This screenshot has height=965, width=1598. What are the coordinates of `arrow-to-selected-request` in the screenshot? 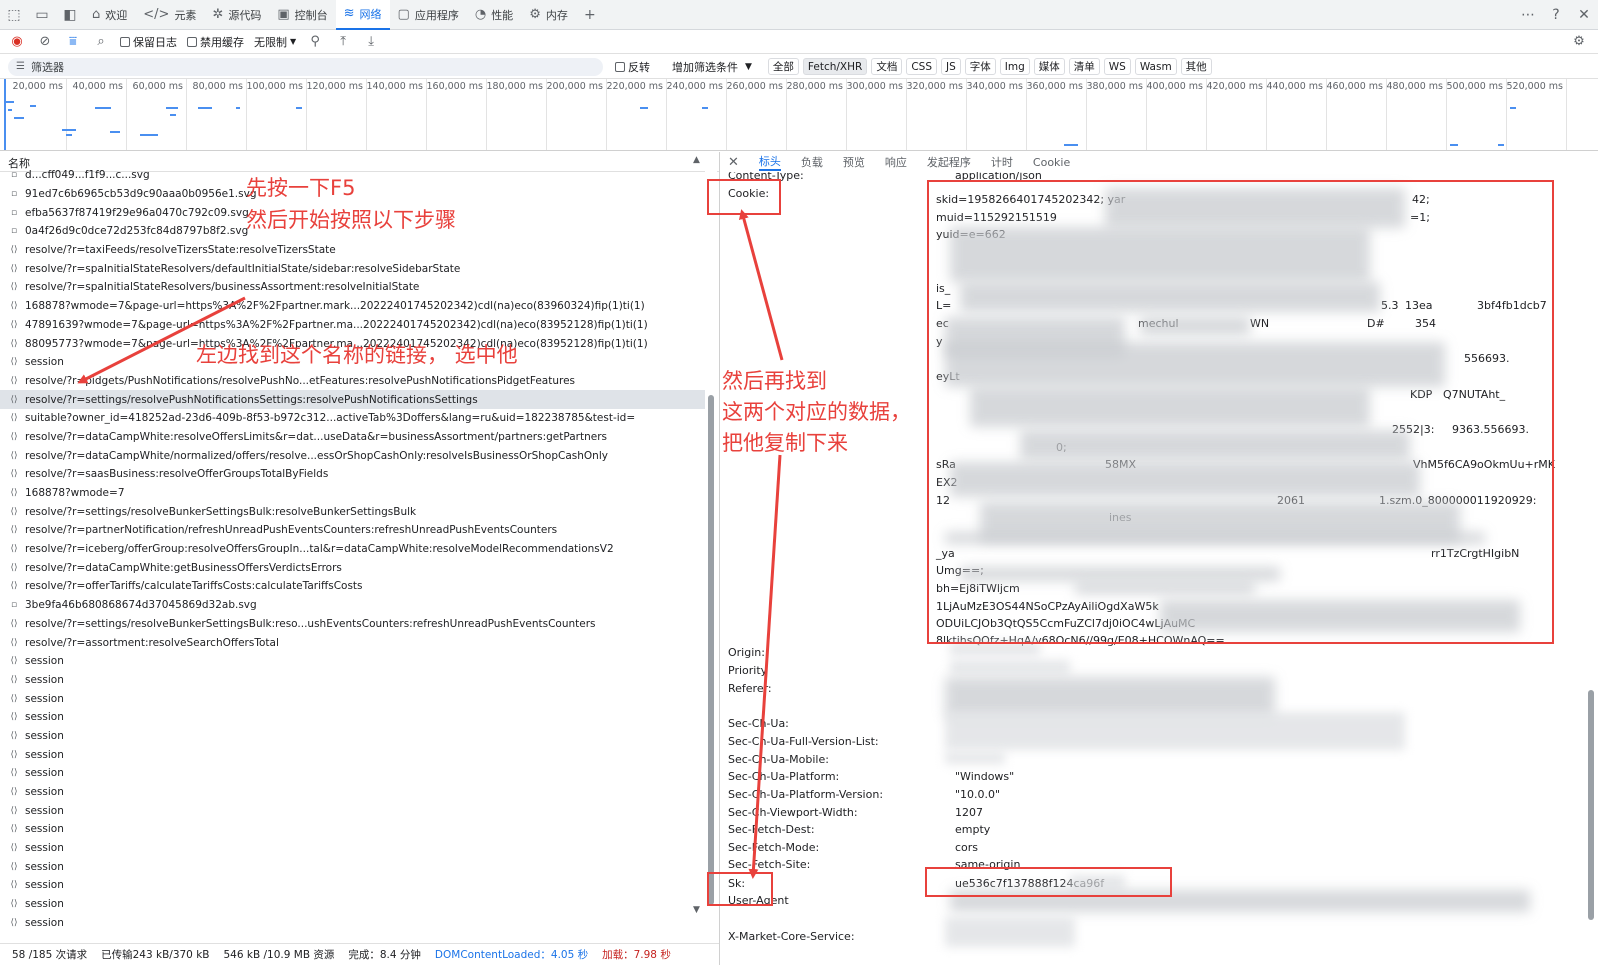 It's located at (161, 340).